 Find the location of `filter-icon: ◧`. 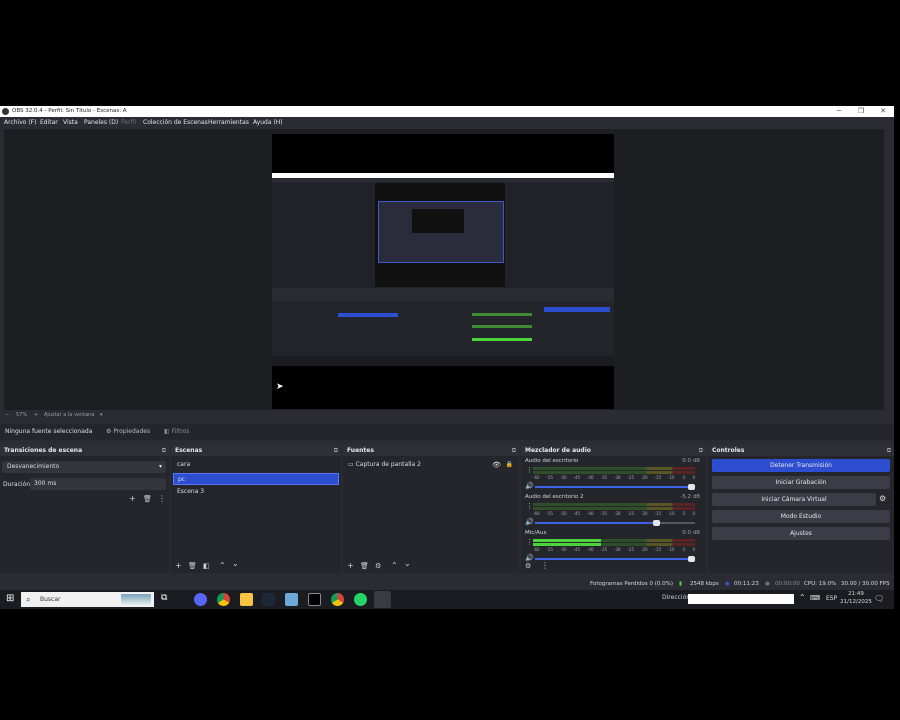

filter-icon: ◧ is located at coordinates (206, 566).